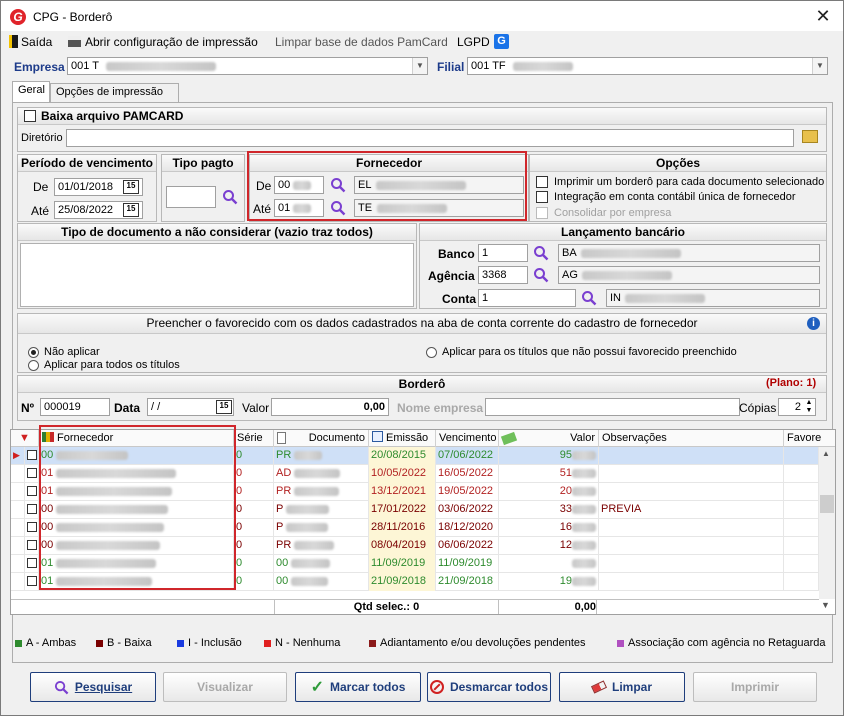  What do you see at coordinates (809, 407) in the screenshot?
I see `copias-spin-icon: ▲ ▼` at bounding box center [809, 407].